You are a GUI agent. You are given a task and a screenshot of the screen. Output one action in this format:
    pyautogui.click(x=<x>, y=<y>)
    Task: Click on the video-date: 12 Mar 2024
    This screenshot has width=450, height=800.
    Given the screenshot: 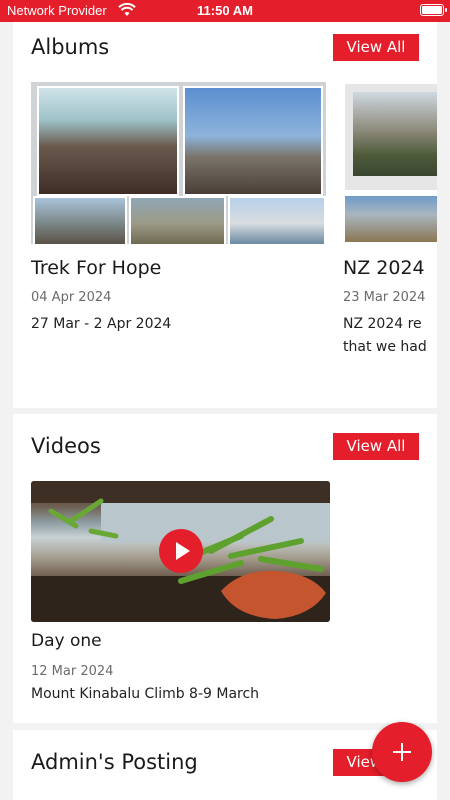 What is the action you would take?
    pyautogui.click(x=72, y=671)
    